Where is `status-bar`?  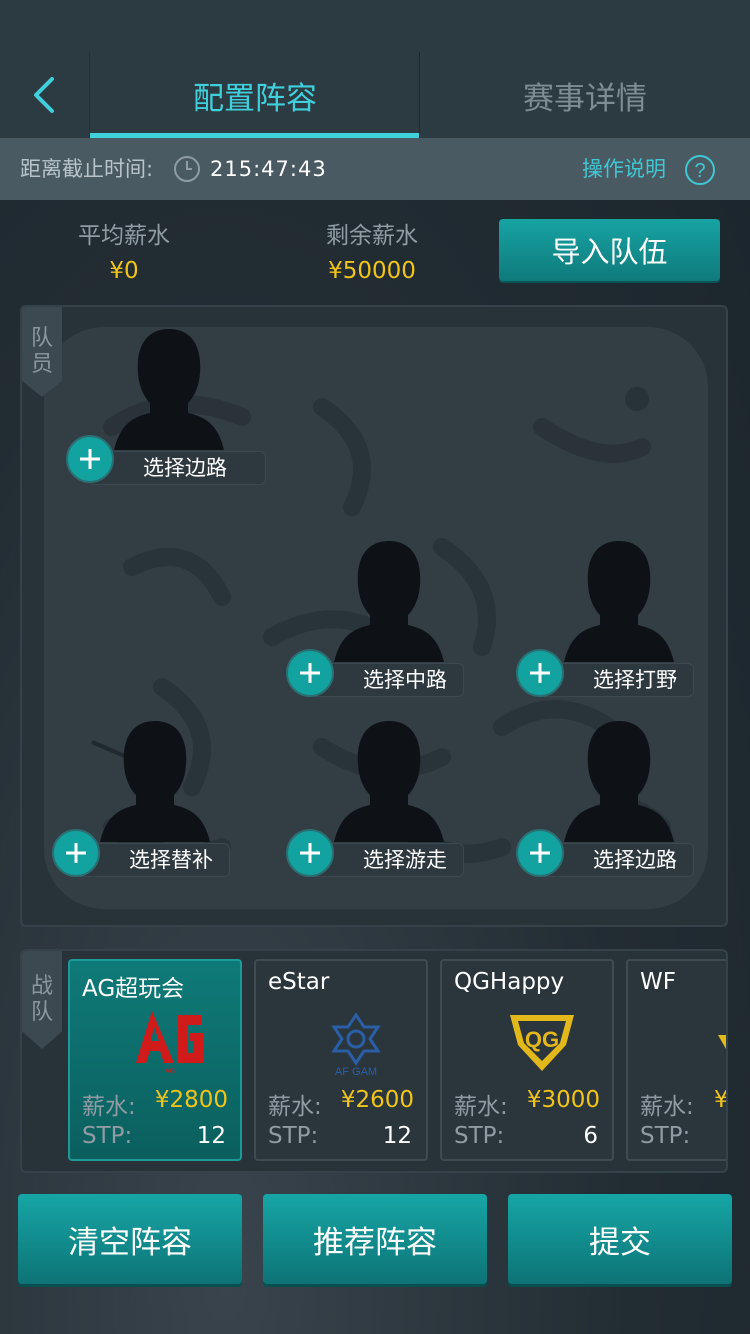 status-bar is located at coordinates (375, 26).